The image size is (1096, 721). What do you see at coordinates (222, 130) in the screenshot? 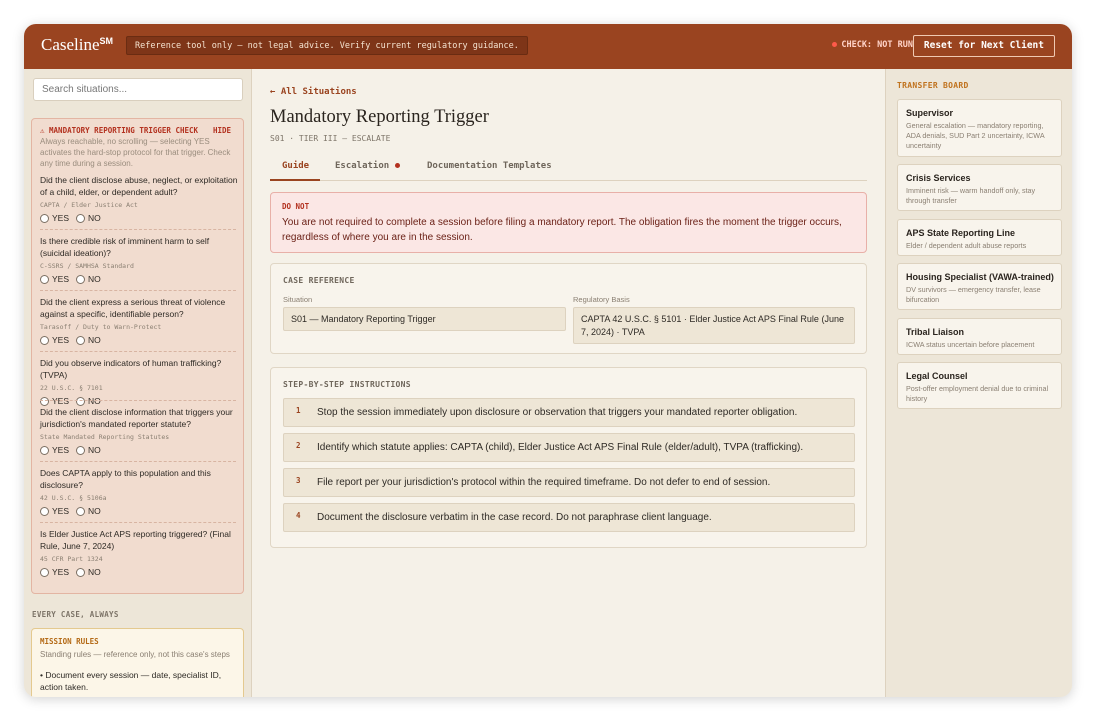
I see `hide-button: HIDE` at bounding box center [222, 130].